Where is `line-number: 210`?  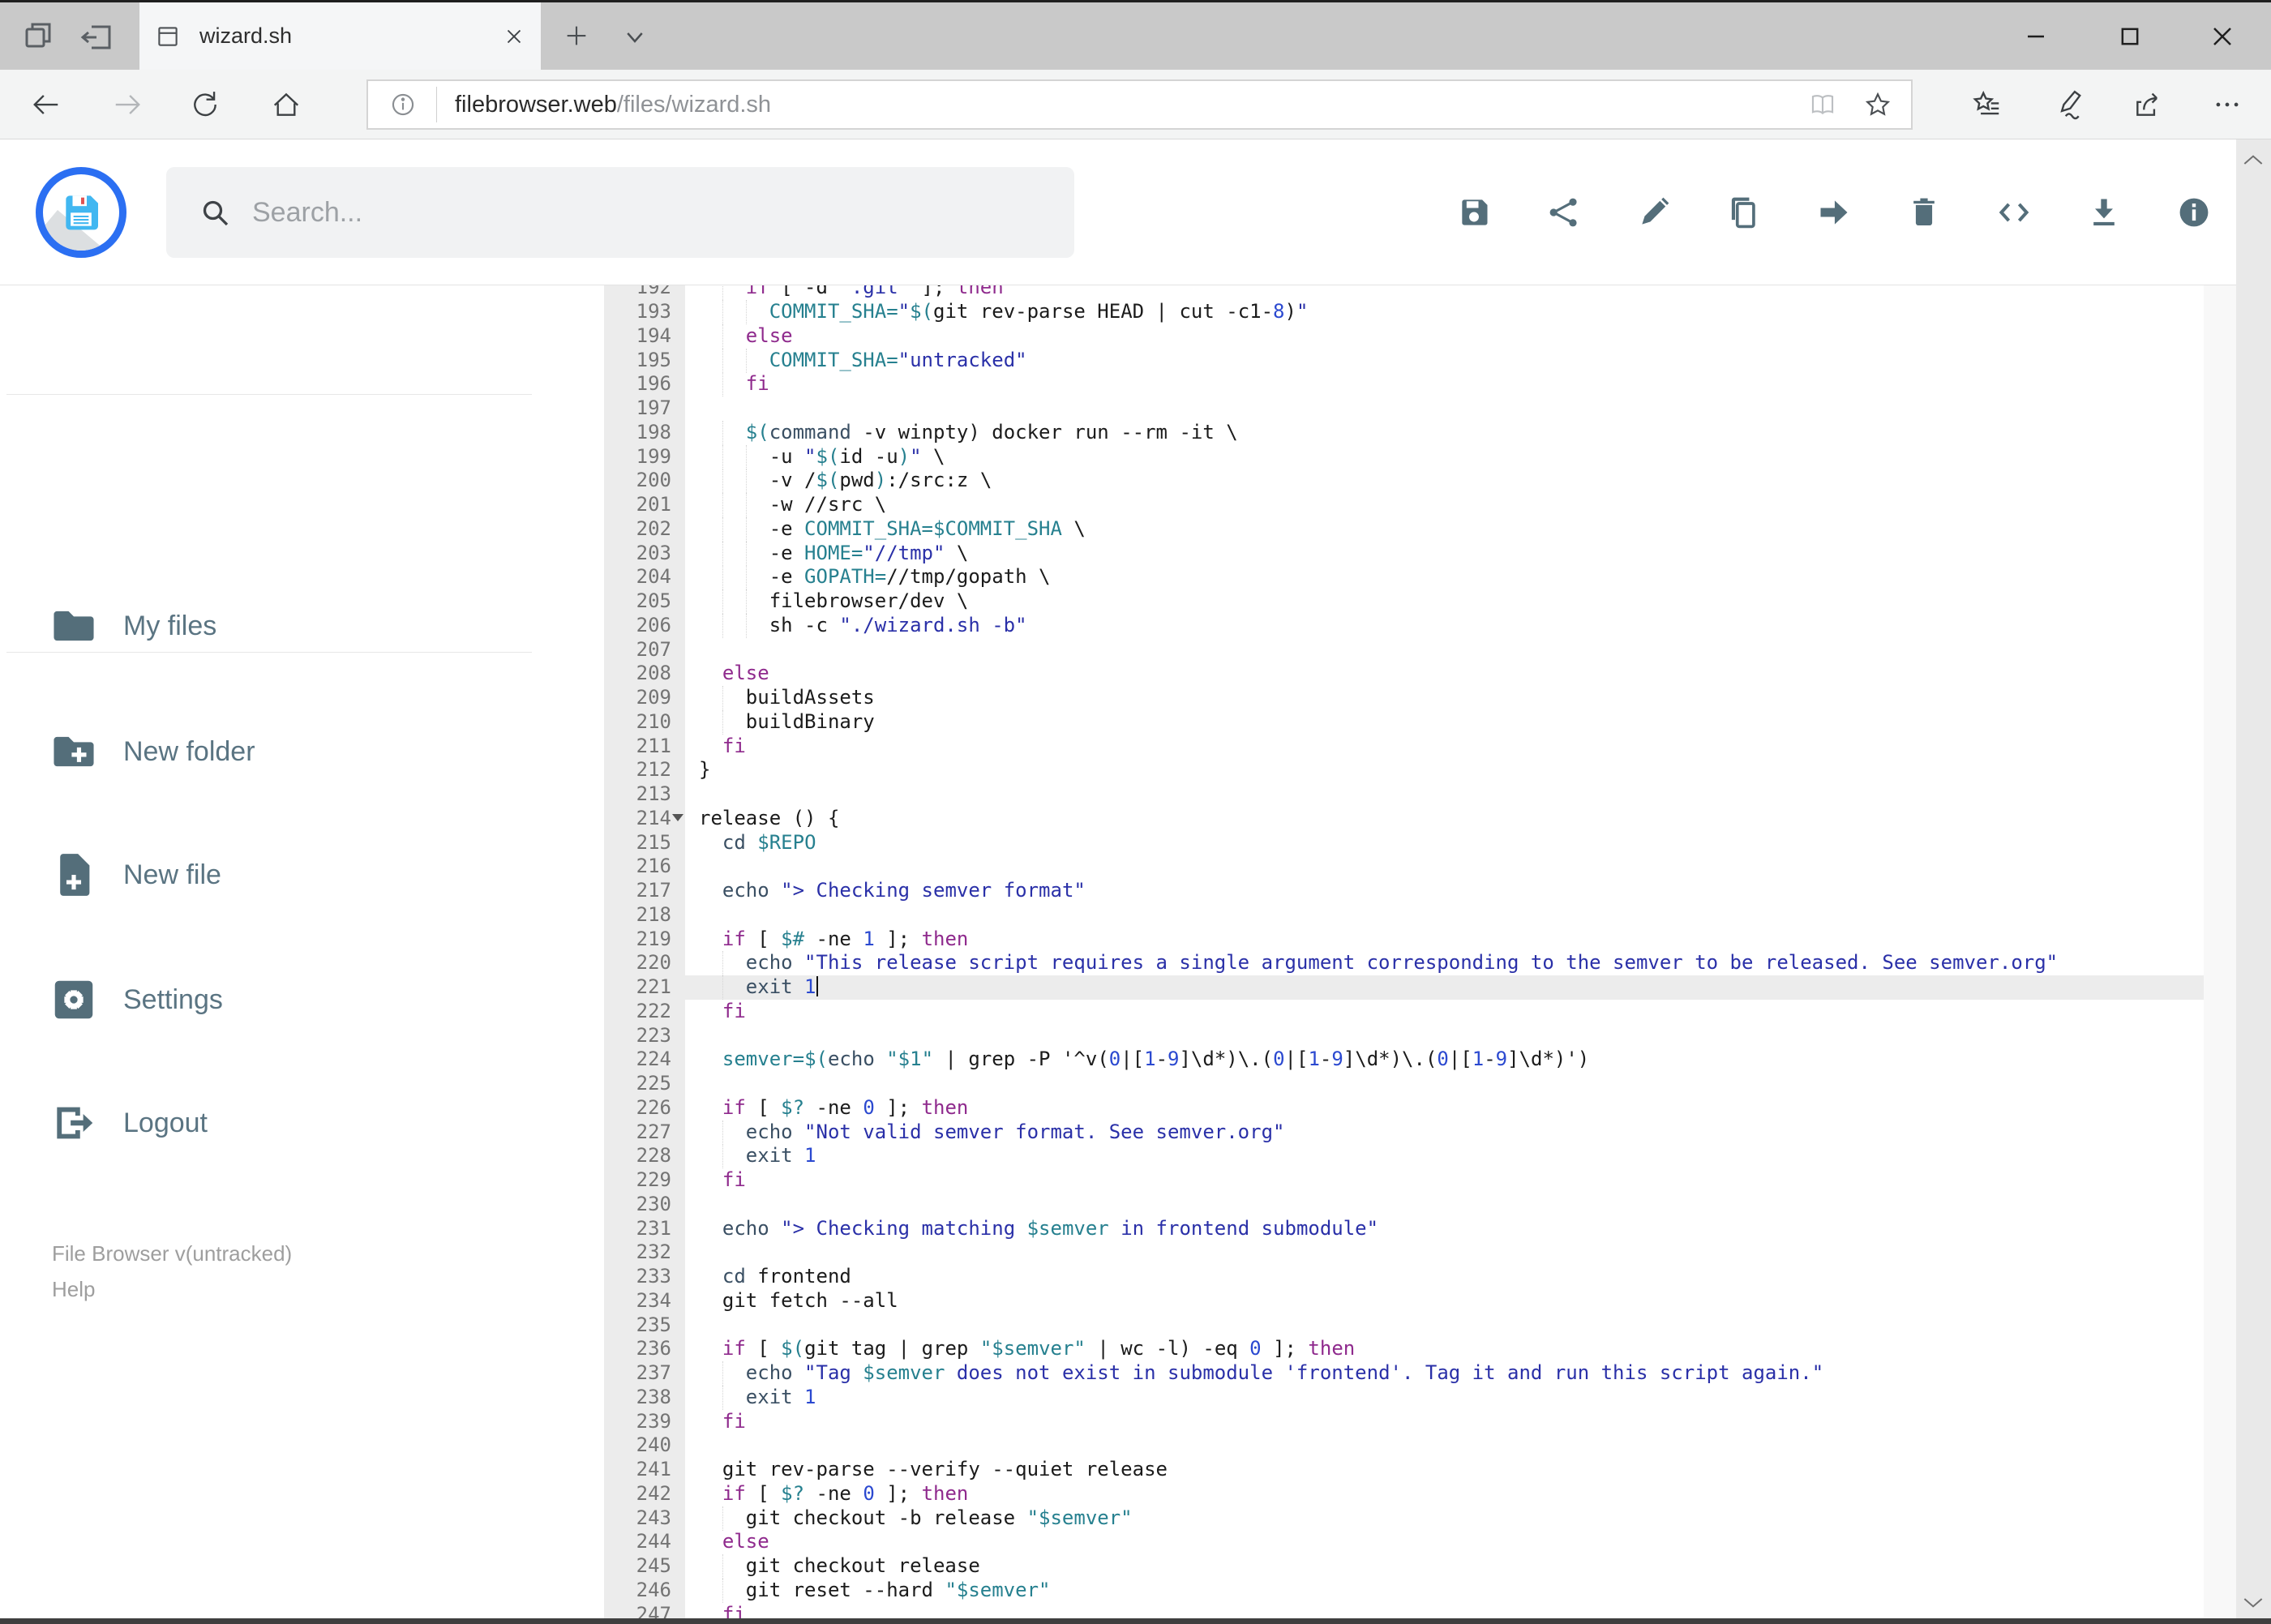 line-number: 210 is located at coordinates (654, 721).